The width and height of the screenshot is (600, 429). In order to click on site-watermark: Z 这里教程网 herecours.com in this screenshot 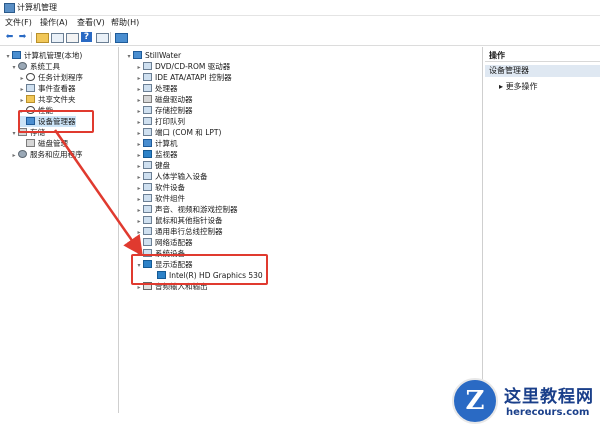, I will do `click(522, 402)`.